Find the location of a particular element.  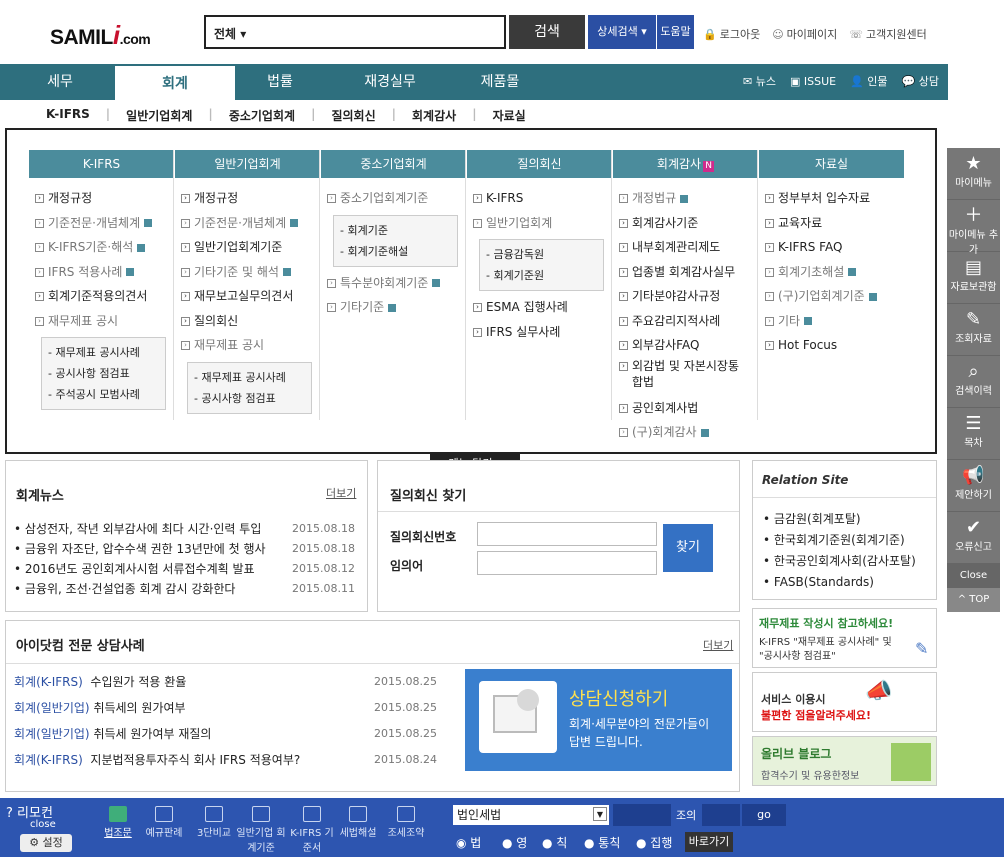

sidebar-suggest: 📢 제안하기 is located at coordinates (973, 486).